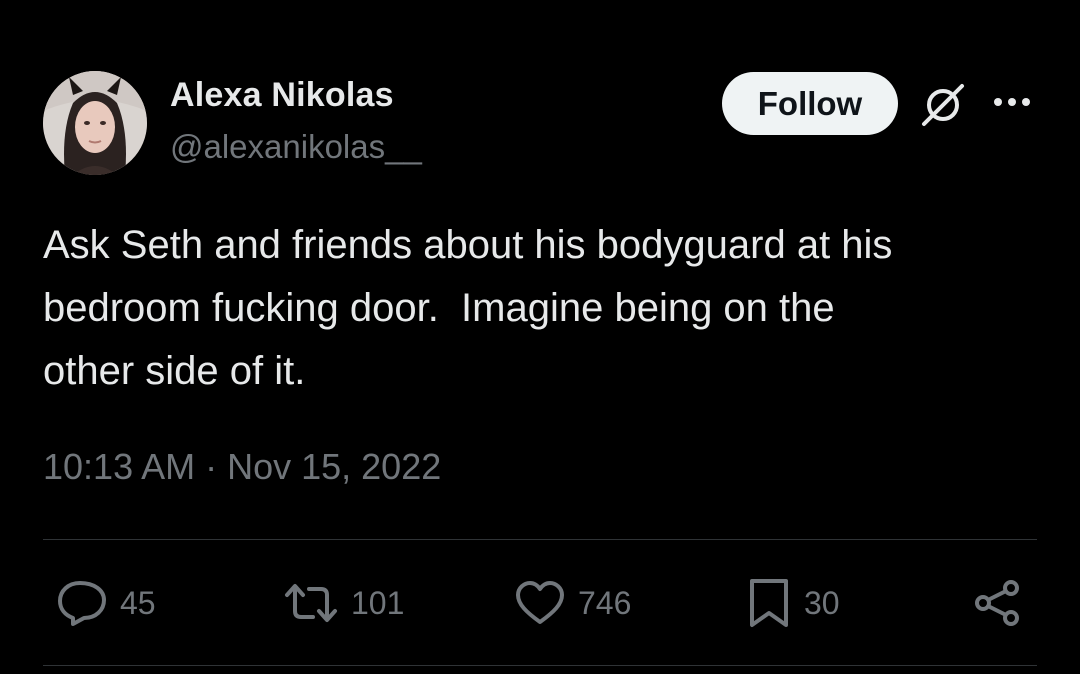 The width and height of the screenshot is (1080, 674). Describe the element at coordinates (296, 147) in the screenshot. I see `author-handle: @alexanikolas__` at that location.